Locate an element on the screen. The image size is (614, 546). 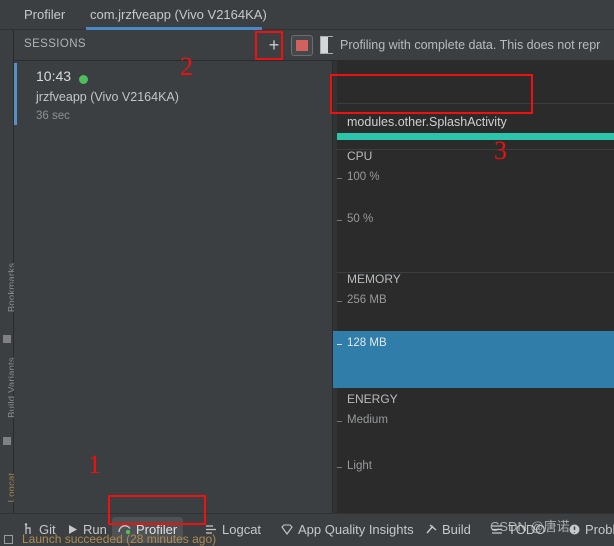
section-title-memory: MEMORY is located at coordinates (374, 279).